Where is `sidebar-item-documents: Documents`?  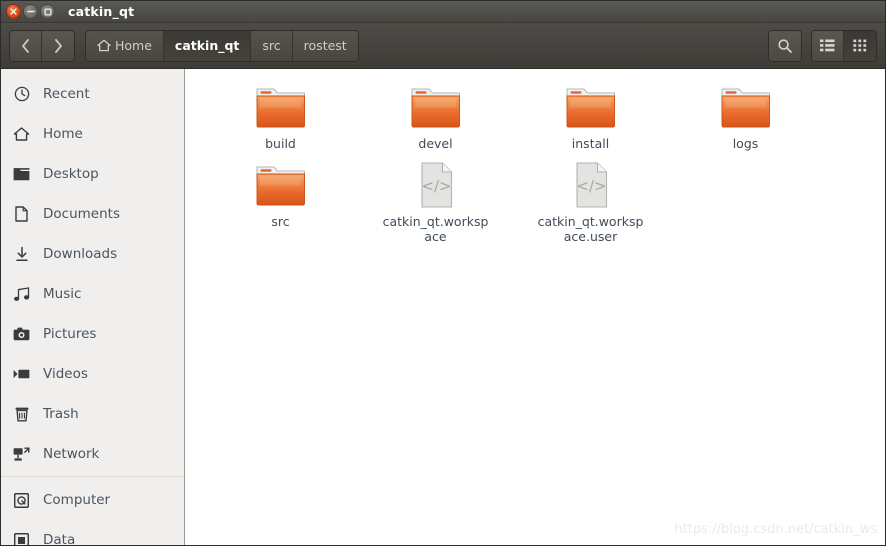 sidebar-item-documents: Documents is located at coordinates (92, 214).